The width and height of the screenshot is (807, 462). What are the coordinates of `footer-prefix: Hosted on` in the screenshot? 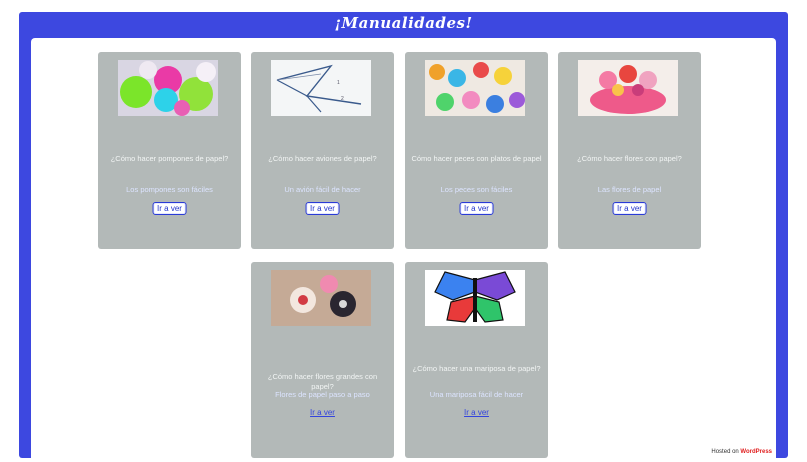 It's located at (725, 452).